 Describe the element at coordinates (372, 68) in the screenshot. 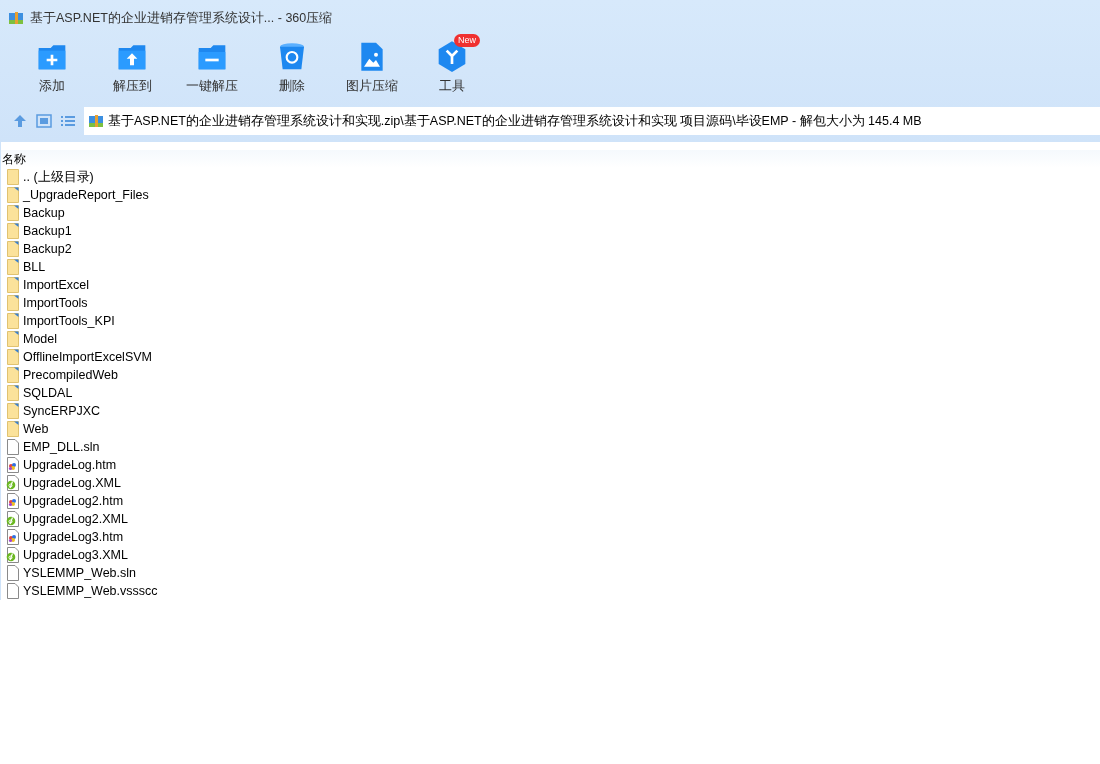

I see `toolbar-button: 图片压缩` at that location.